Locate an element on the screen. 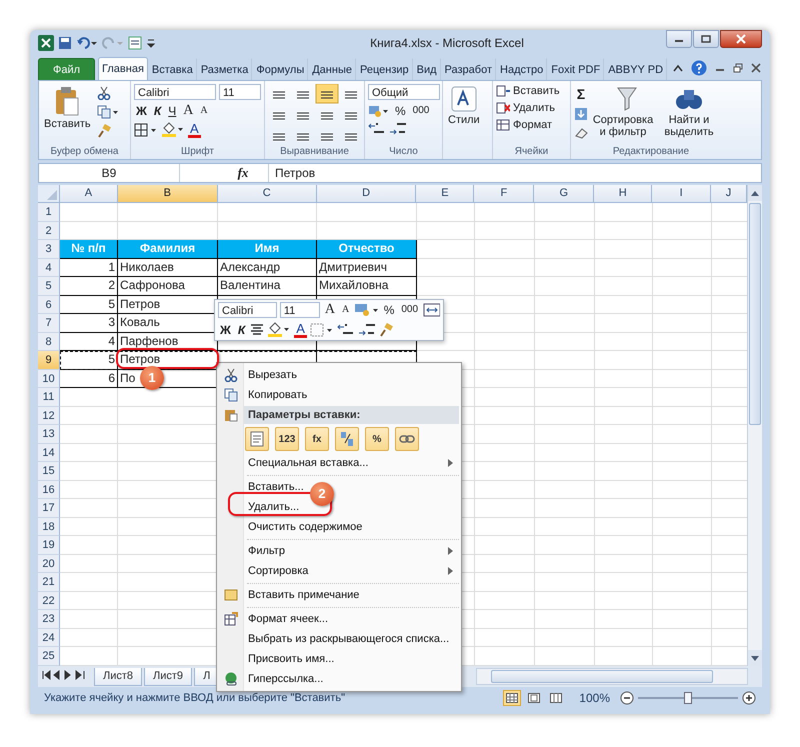  sheet-tab: Лист8 is located at coordinates (118, 677).